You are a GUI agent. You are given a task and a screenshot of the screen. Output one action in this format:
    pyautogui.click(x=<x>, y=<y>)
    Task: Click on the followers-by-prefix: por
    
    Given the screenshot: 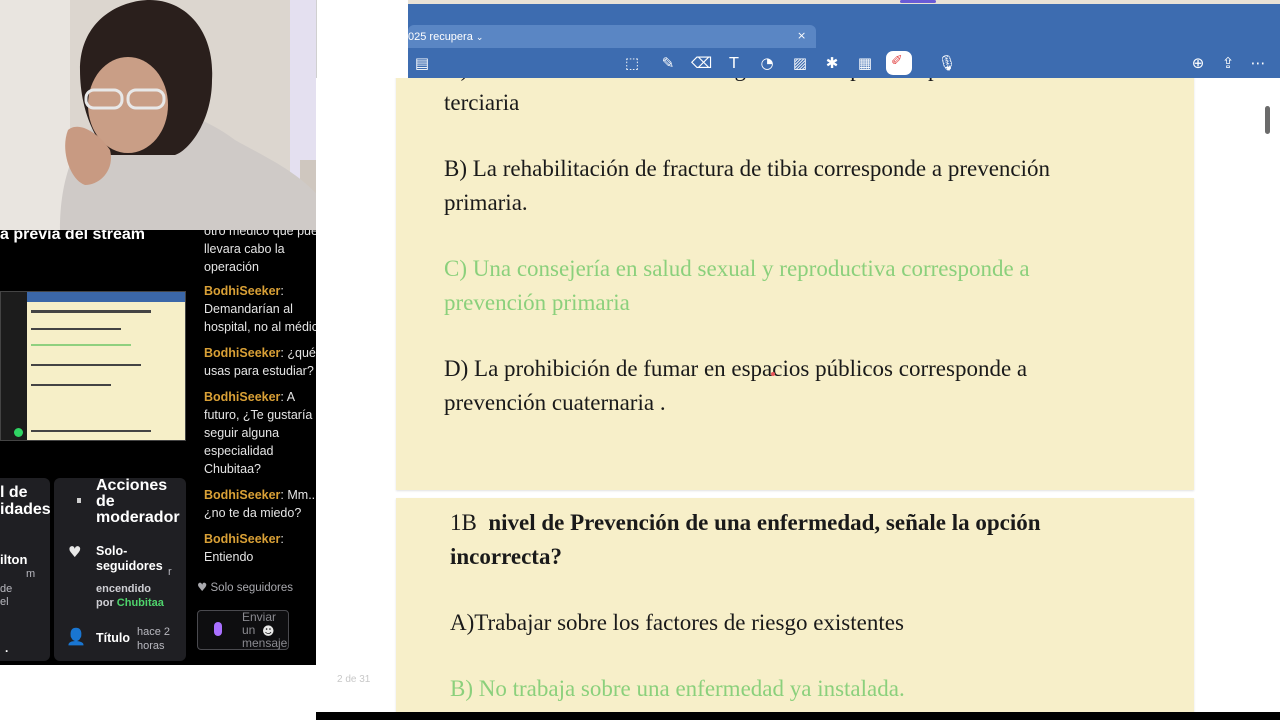 What is the action you would take?
    pyautogui.click(x=105, y=603)
    